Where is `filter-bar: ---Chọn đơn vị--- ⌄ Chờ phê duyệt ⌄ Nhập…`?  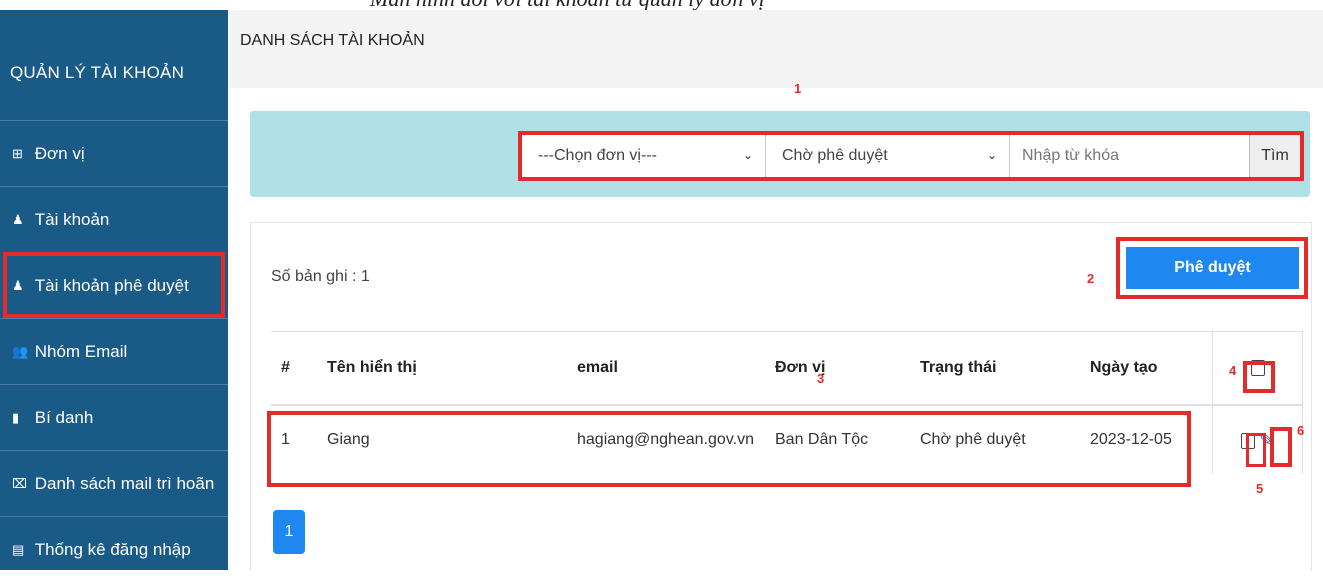
filter-bar: ---Chọn đơn vị--- ⌄ Chờ phê duyệt ⌄ Nhập… is located at coordinates (780, 154).